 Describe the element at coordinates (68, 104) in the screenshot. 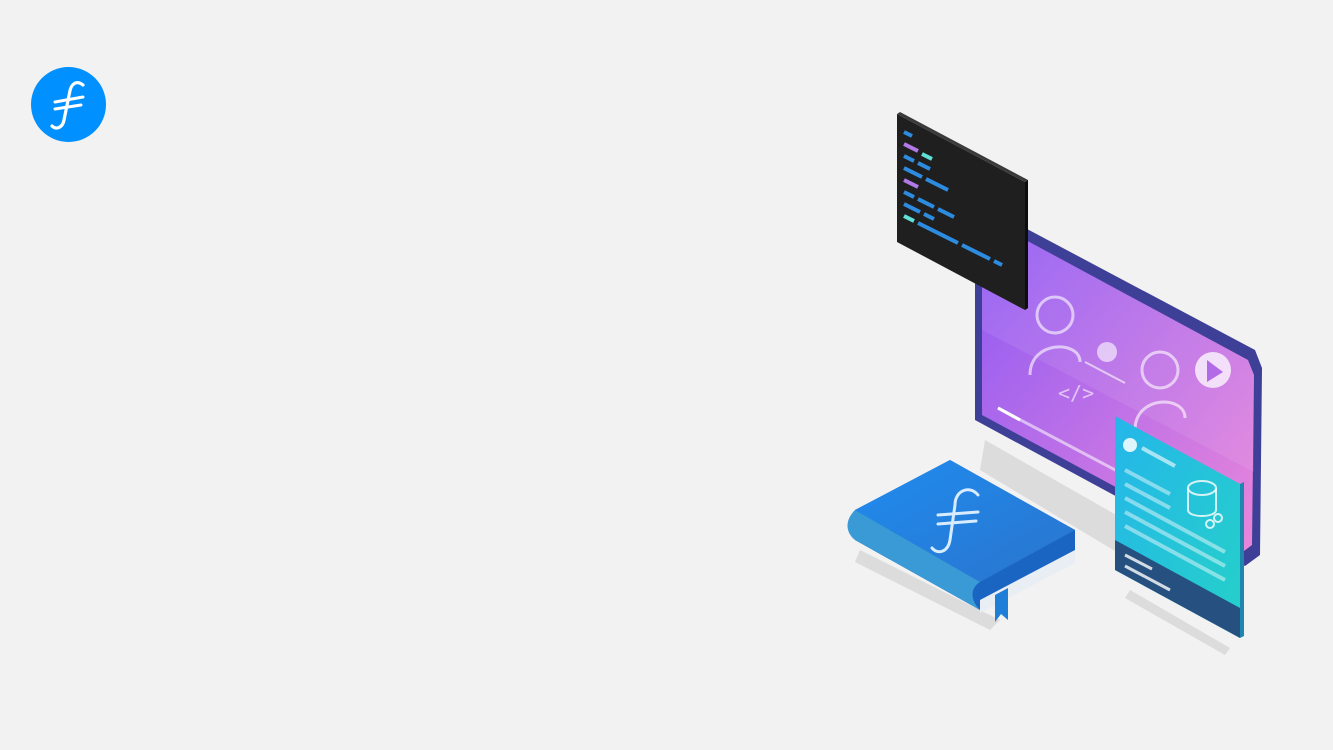

I see `filecoin-logo-icon` at that location.